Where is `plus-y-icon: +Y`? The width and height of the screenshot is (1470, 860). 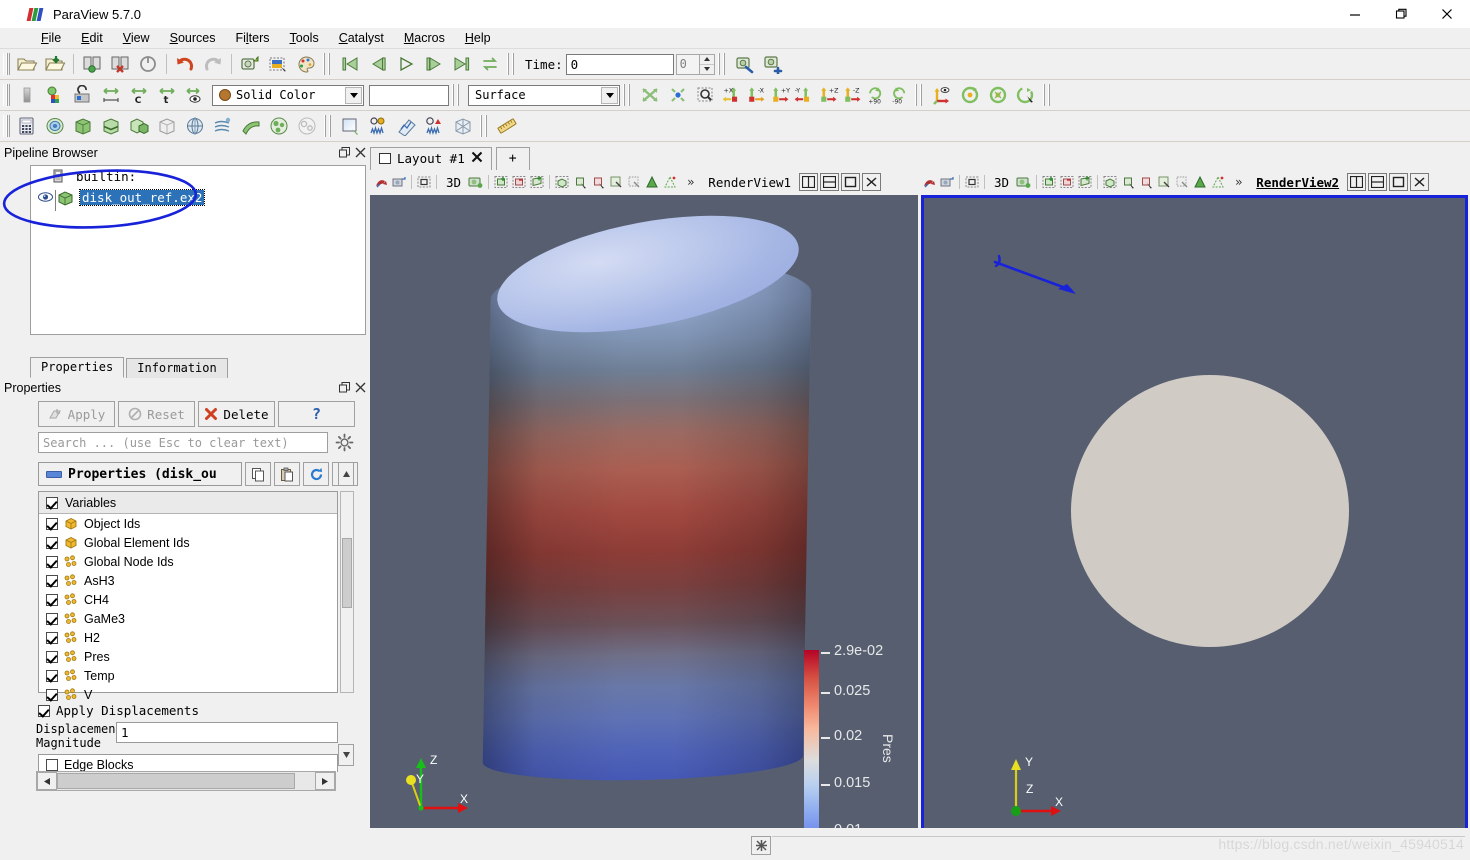 plus-y-icon: +Y is located at coordinates (780, 95).